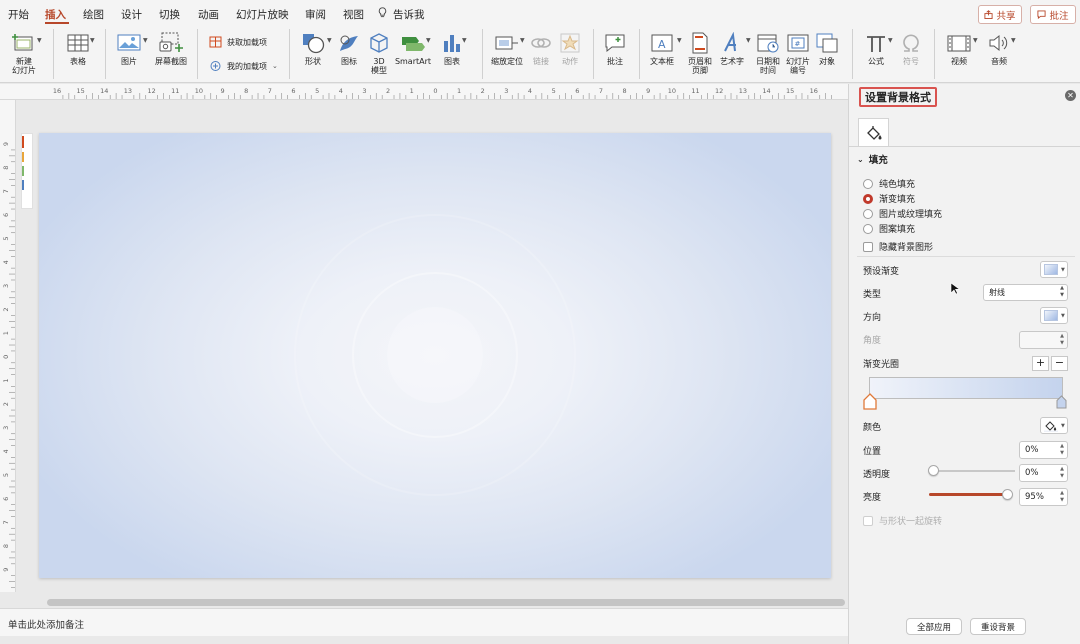  I want to click on transparency-slider-knob, so click(933, 470).